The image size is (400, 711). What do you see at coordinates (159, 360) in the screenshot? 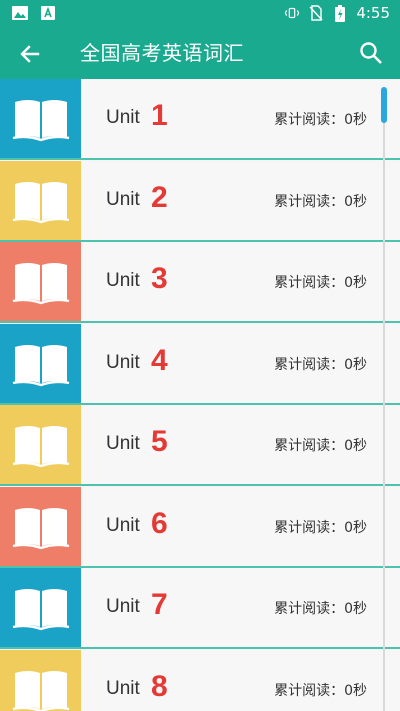
I see `unit-number: 4` at bounding box center [159, 360].